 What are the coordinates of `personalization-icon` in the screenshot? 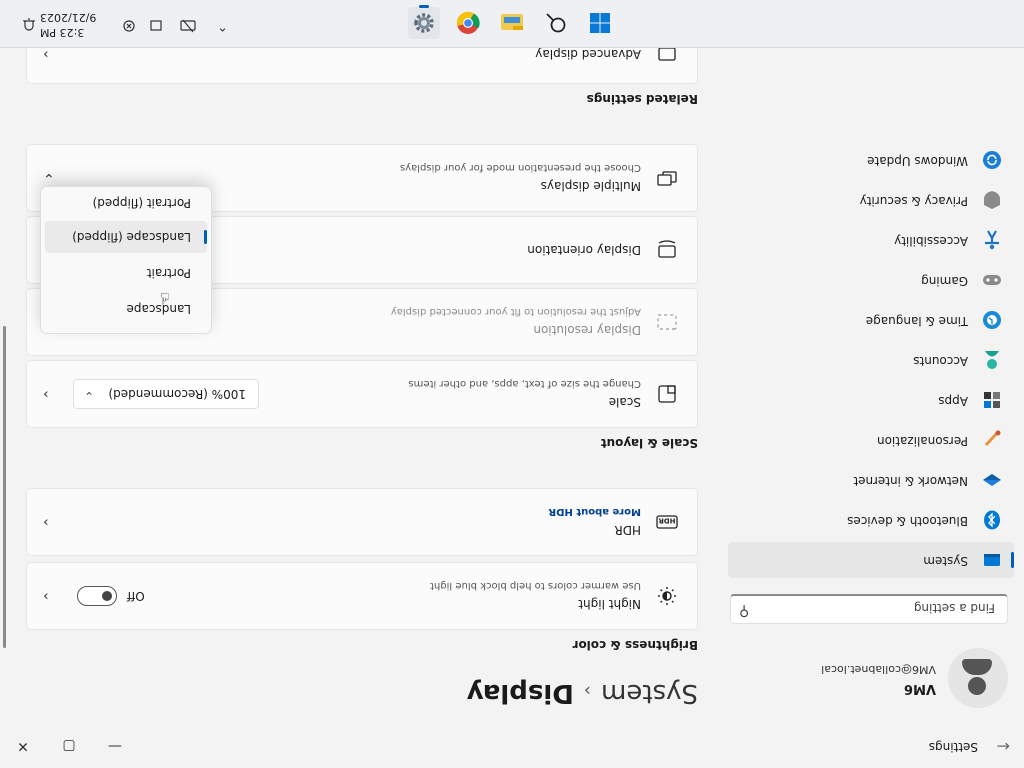 It's located at (992, 440).